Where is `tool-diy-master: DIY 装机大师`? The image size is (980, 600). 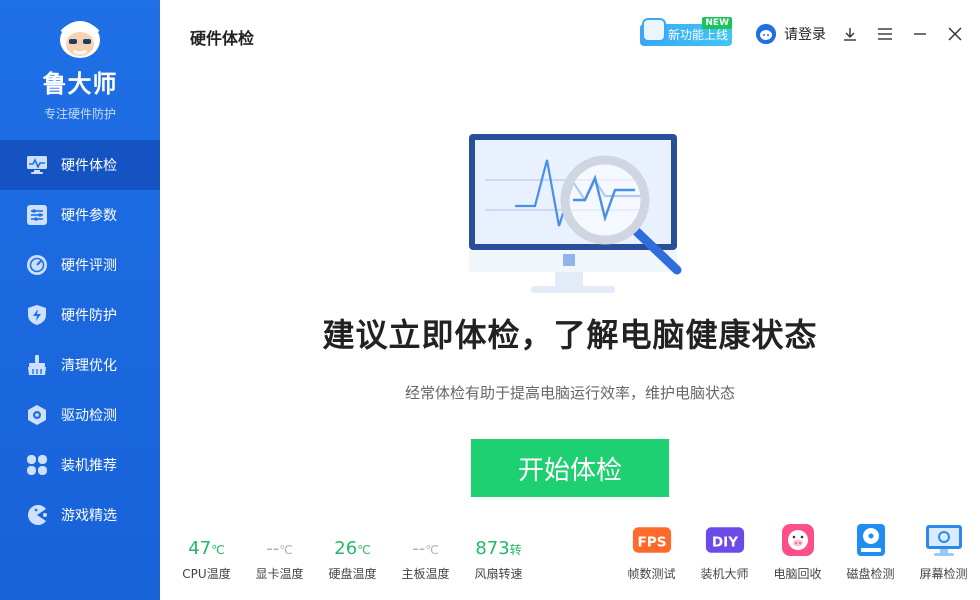 tool-diy-master: DIY 装机大师 is located at coordinates (724, 551).